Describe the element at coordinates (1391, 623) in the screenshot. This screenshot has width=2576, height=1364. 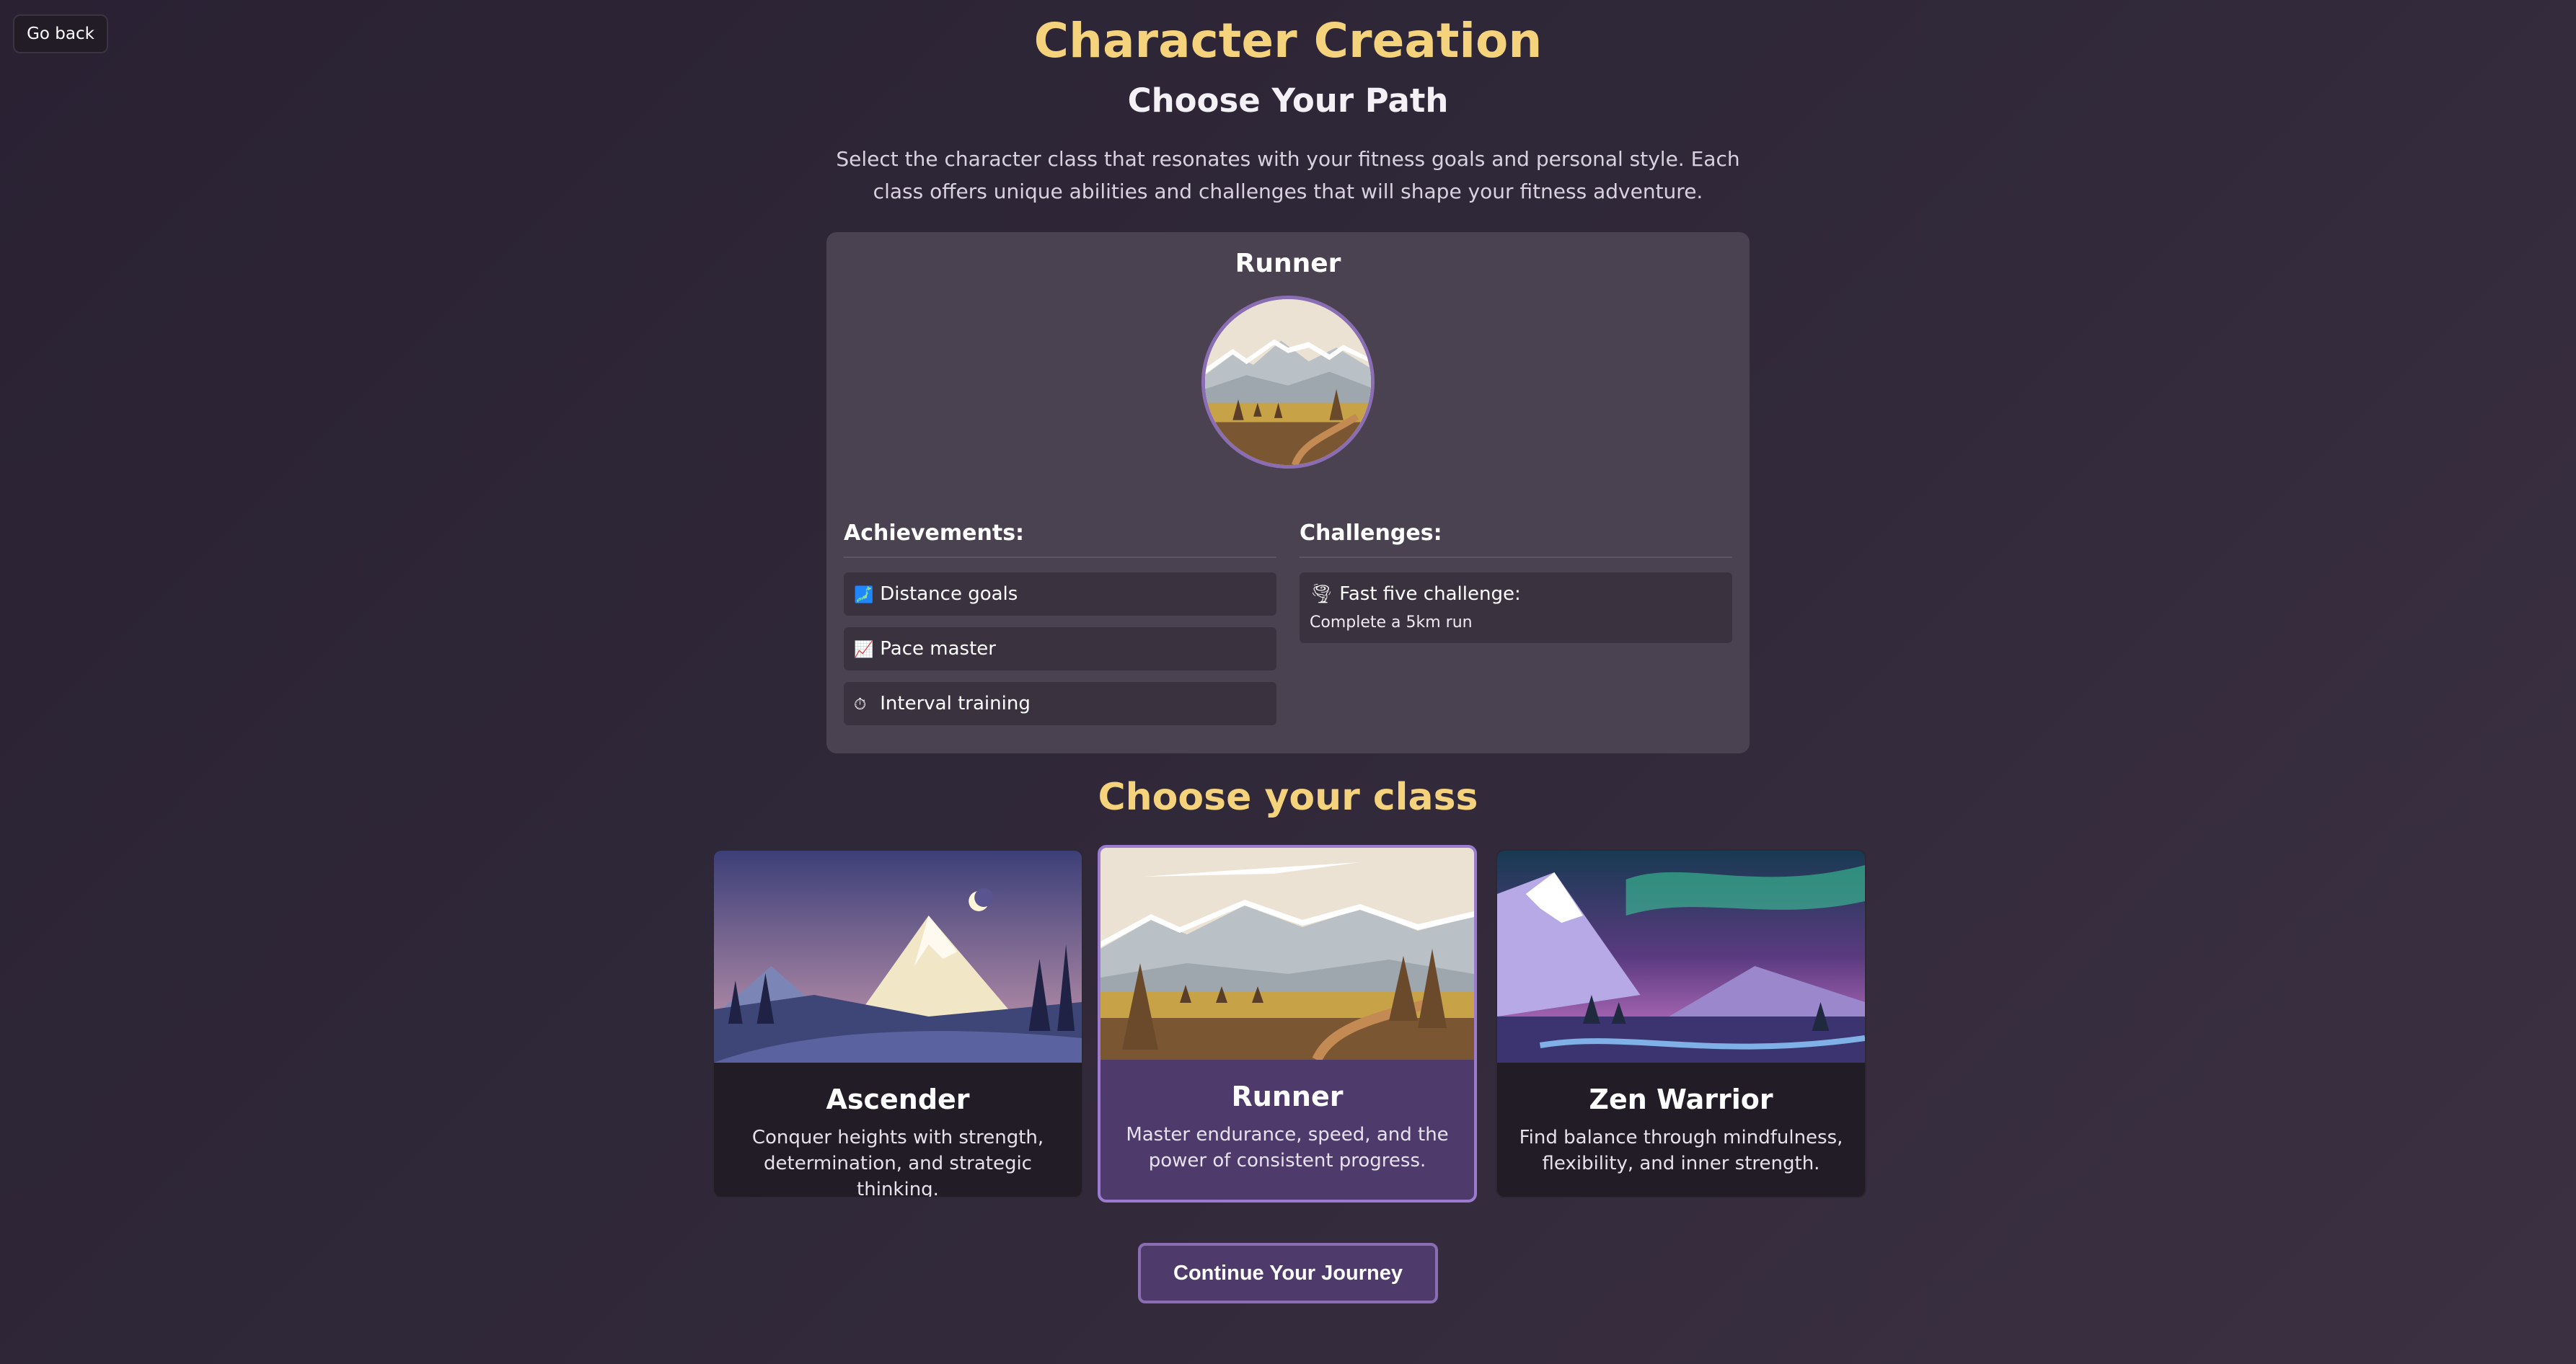
I see `challenge-description: Complete a 5km run` at that location.